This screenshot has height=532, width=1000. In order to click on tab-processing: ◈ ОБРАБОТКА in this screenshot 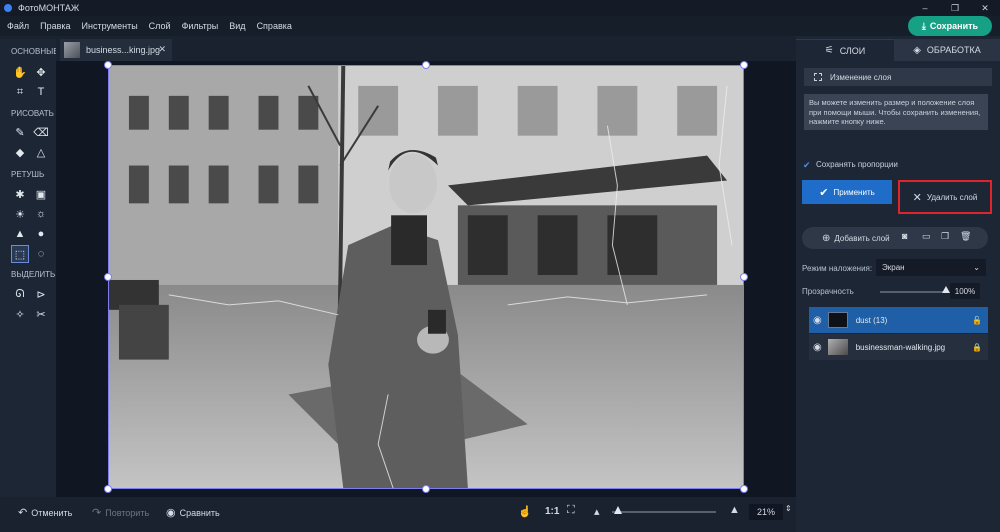, I will do `click(947, 50)`.